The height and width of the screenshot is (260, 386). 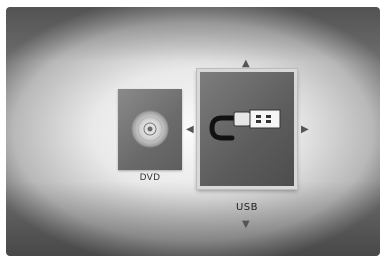 I want to click on usb-label: USB, so click(x=247, y=207).